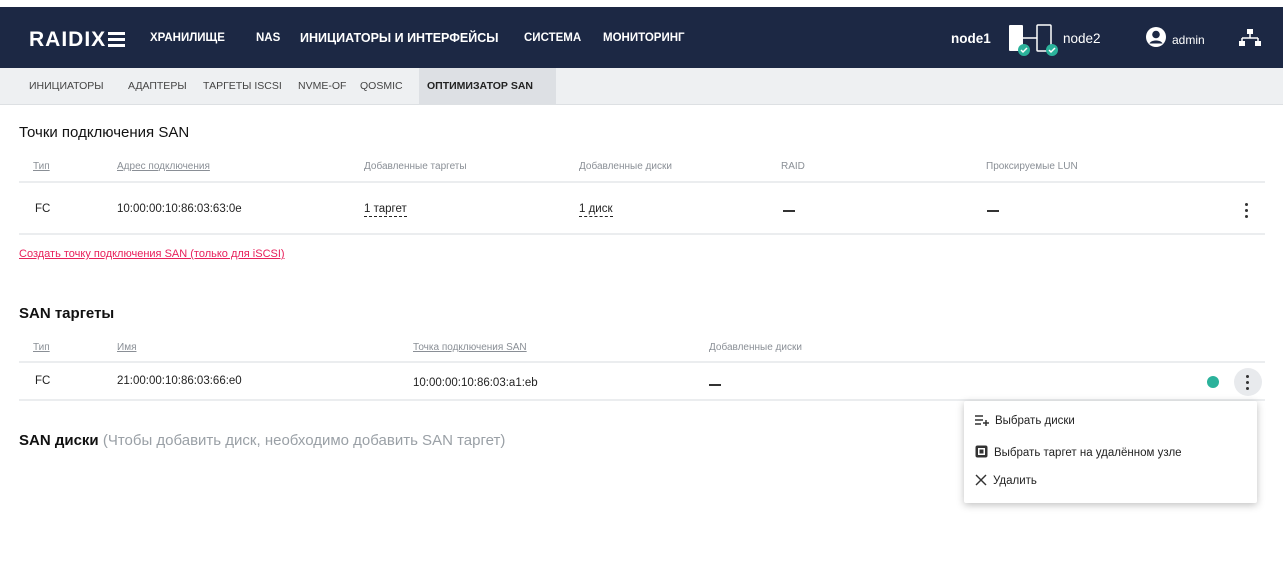  What do you see at coordinates (1015, 481) in the screenshot?
I see `menu-item-label: Удалить` at bounding box center [1015, 481].